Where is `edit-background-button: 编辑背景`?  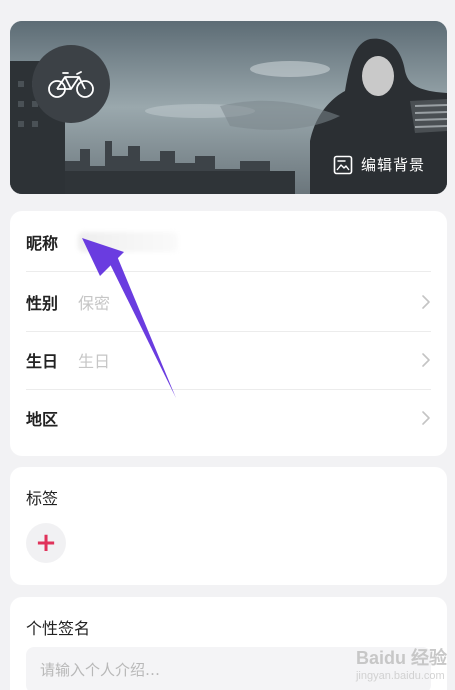
edit-background-button: 编辑背景 is located at coordinates (379, 164).